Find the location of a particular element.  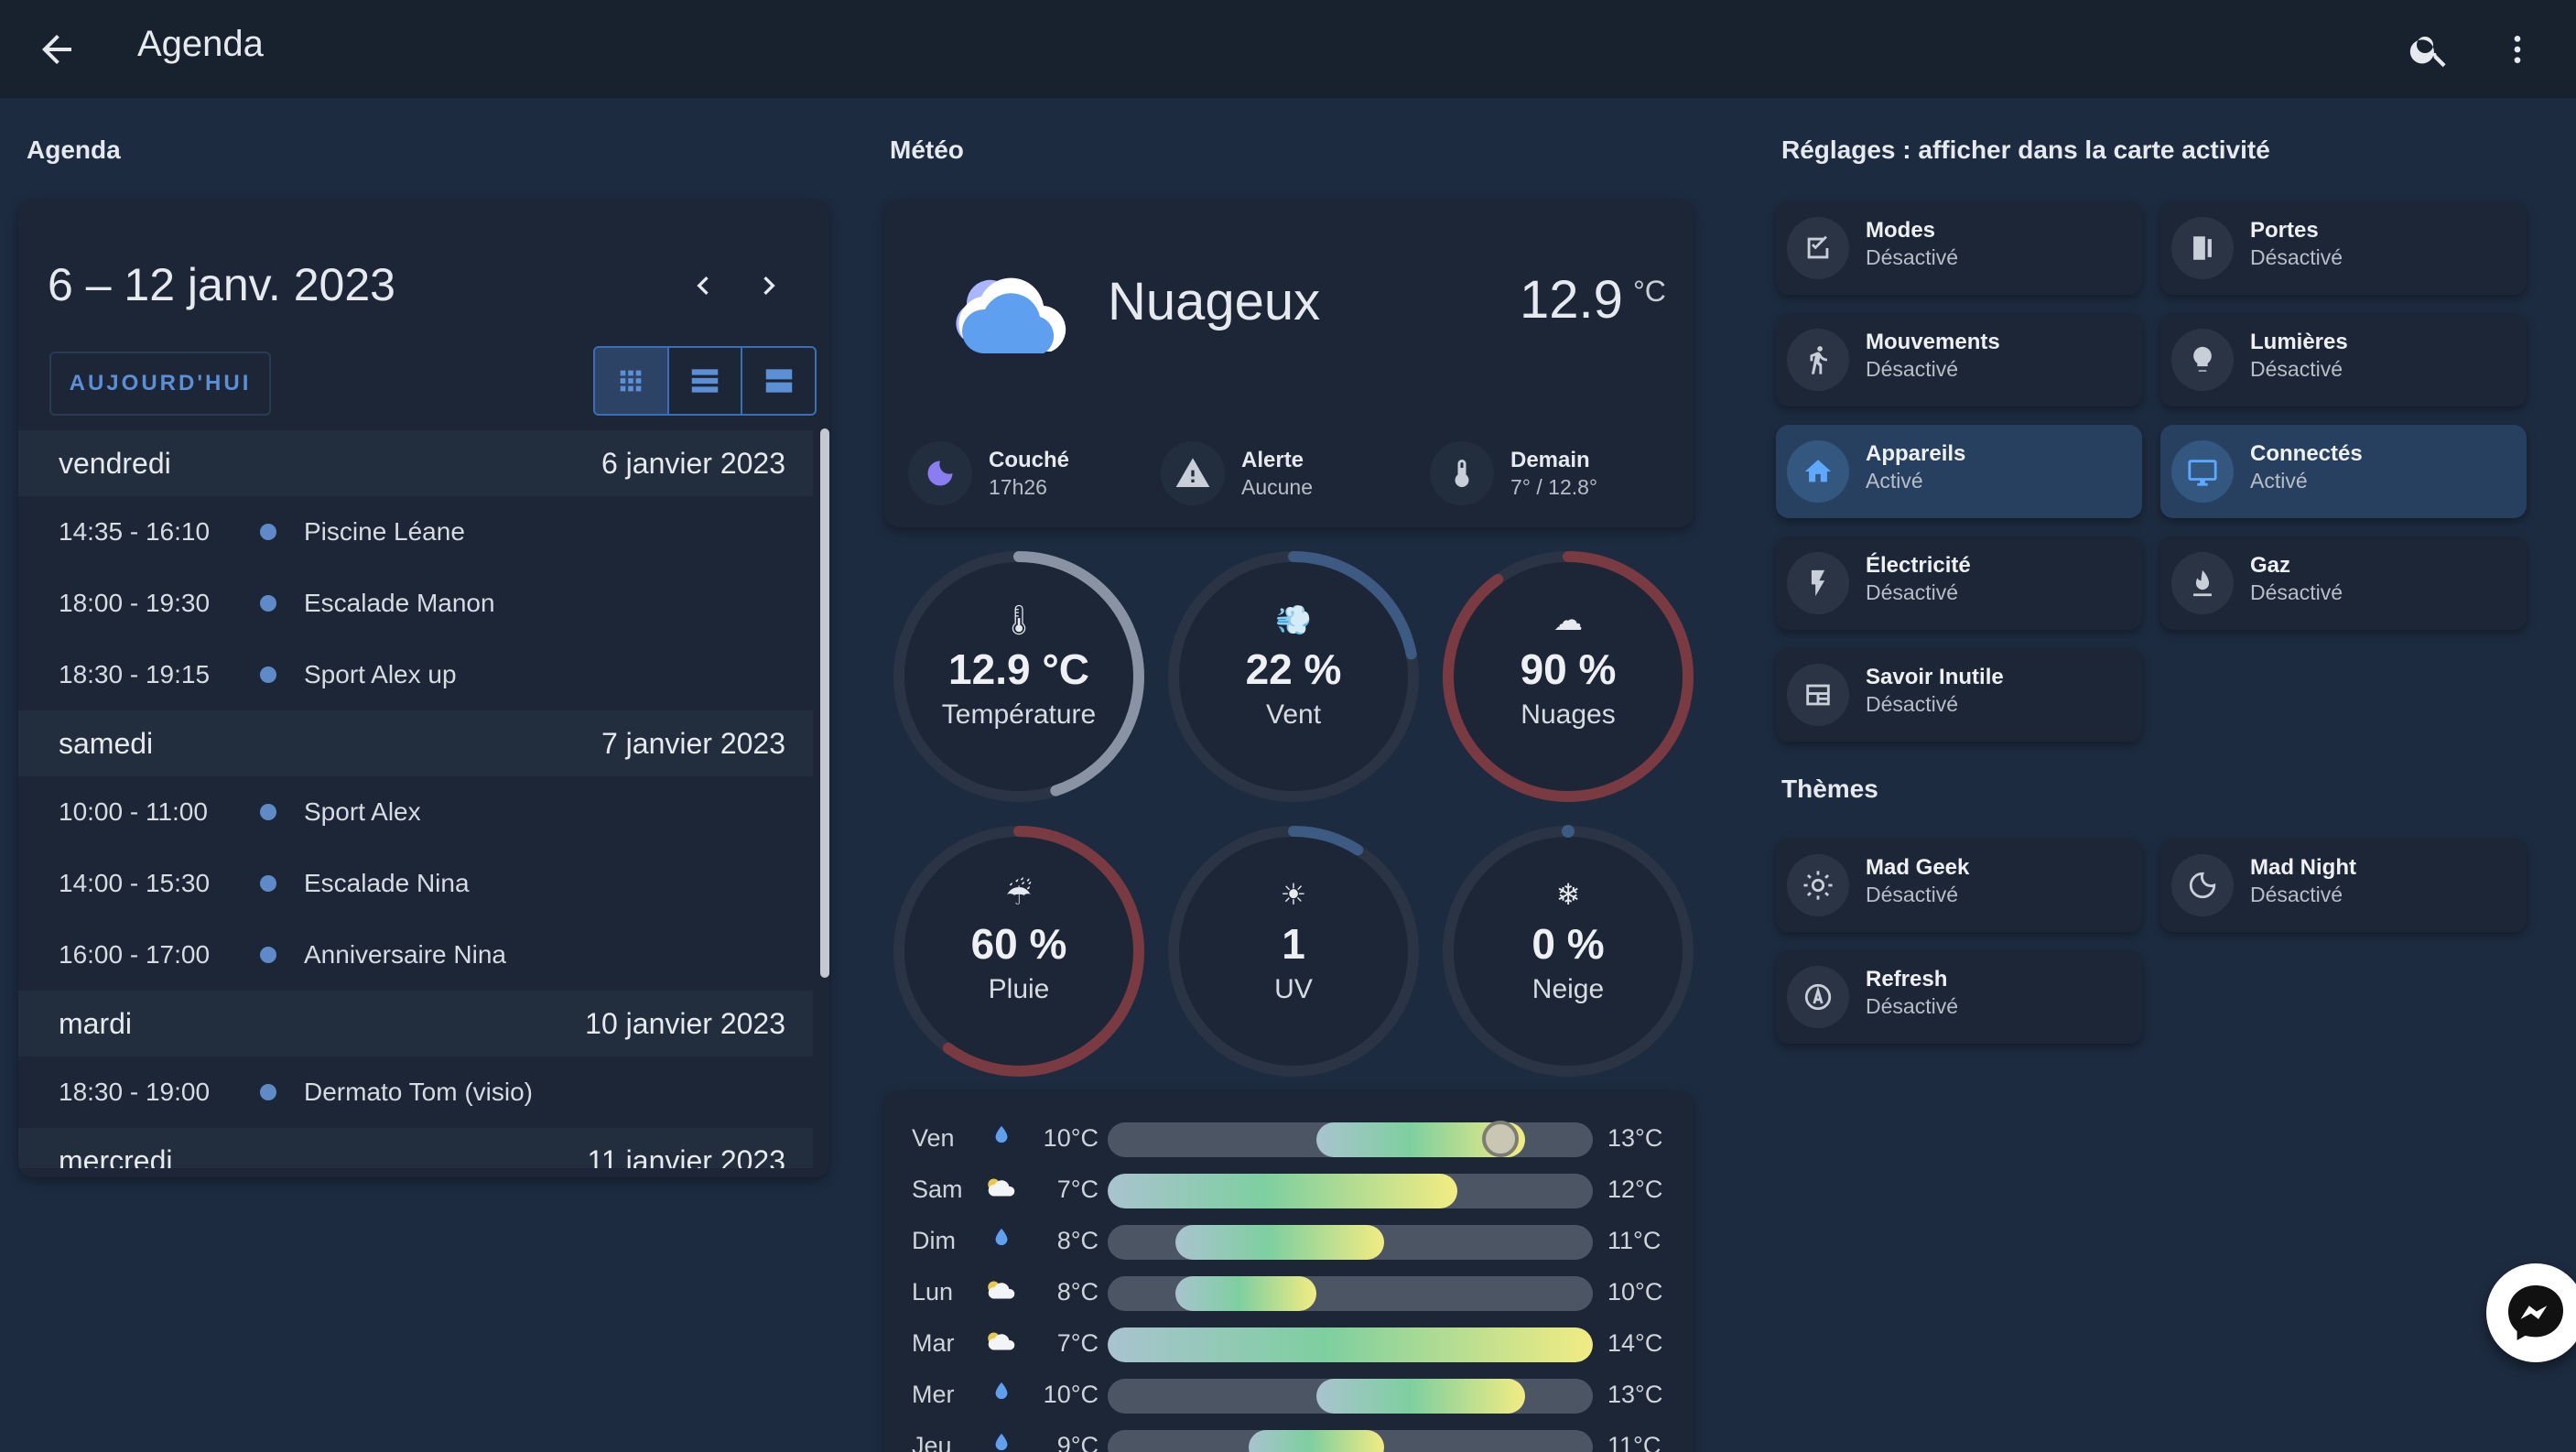

event-time: 18:00 - 19:30 is located at coordinates (135, 603).